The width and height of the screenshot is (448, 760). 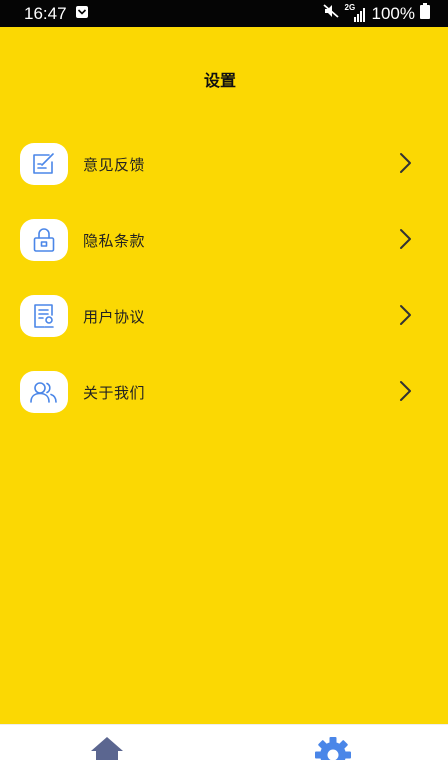 I want to click on settings-item-privacy: 隐私条款, so click(x=224, y=251).